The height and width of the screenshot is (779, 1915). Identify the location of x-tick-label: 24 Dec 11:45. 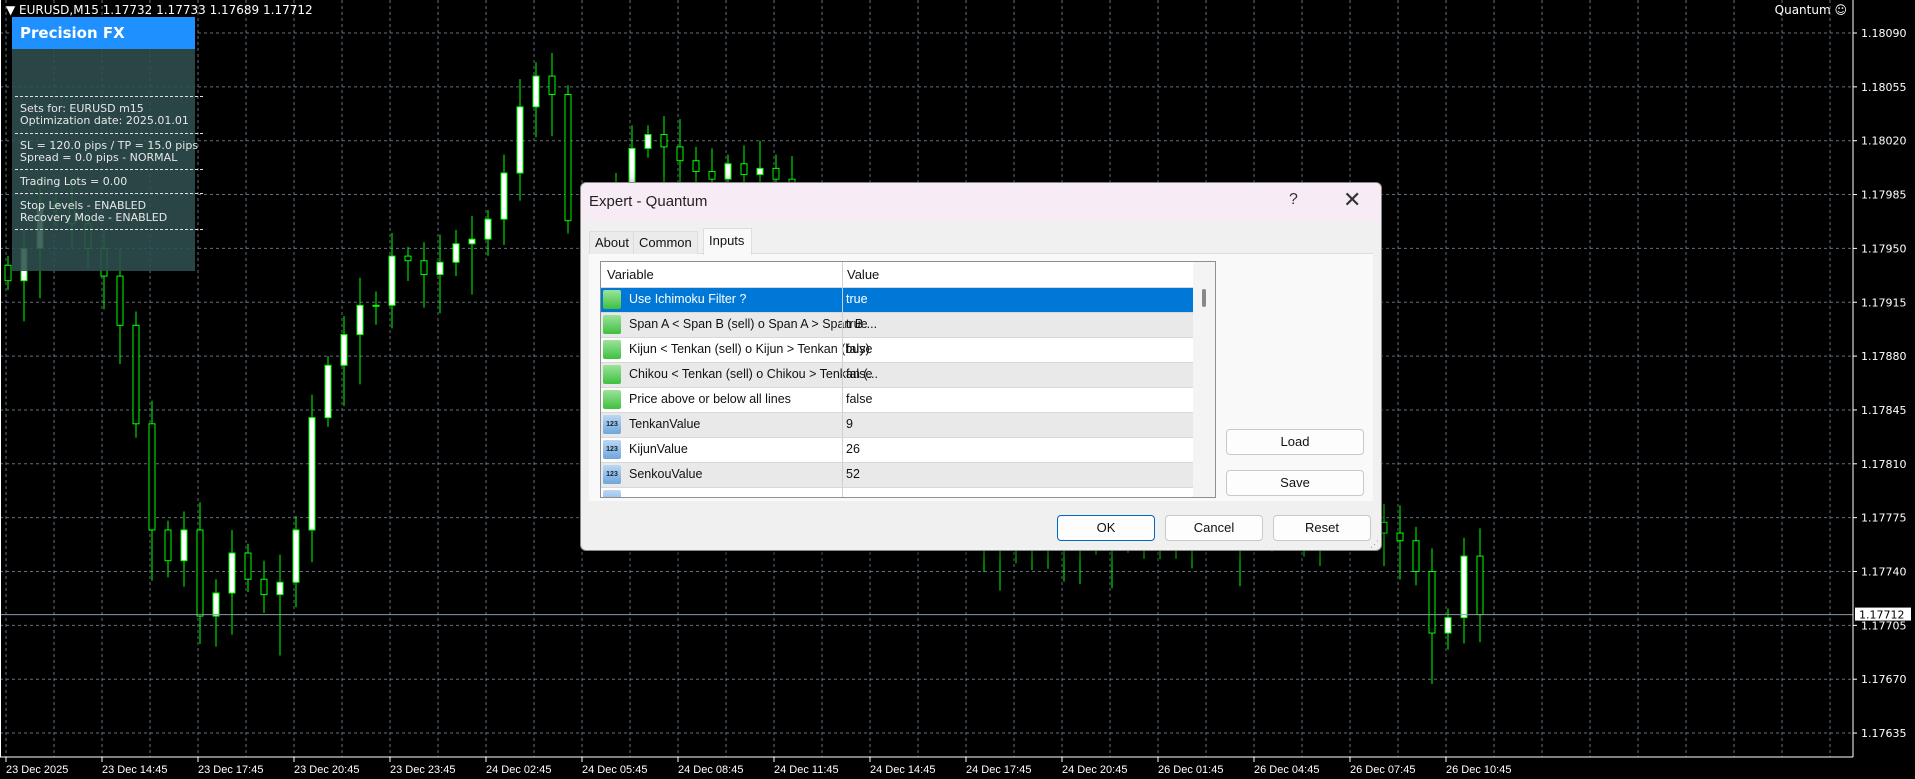
(806, 770).